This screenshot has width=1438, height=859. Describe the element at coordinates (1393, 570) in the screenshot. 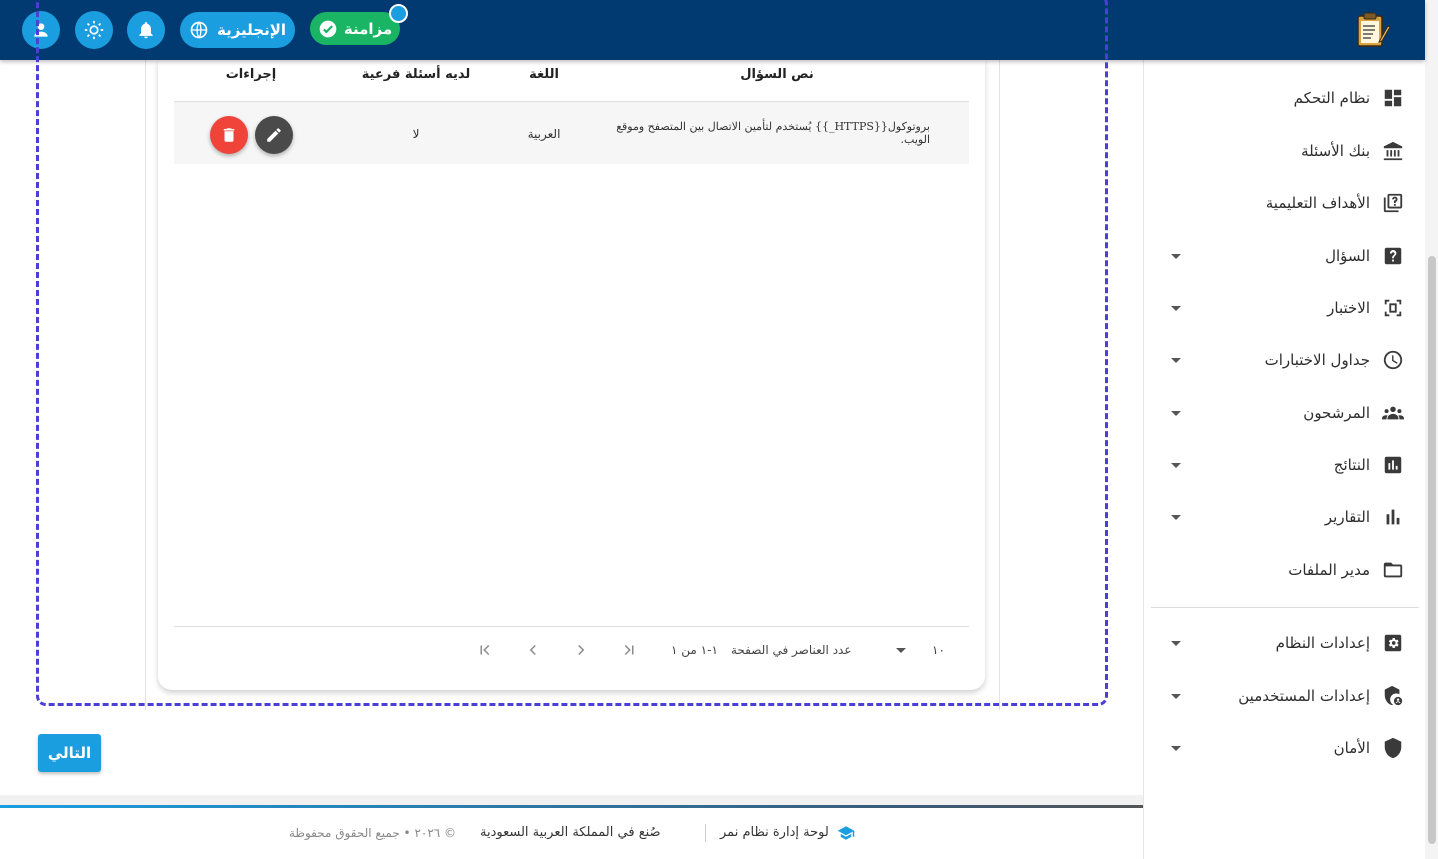

I see `folder-icon` at that location.